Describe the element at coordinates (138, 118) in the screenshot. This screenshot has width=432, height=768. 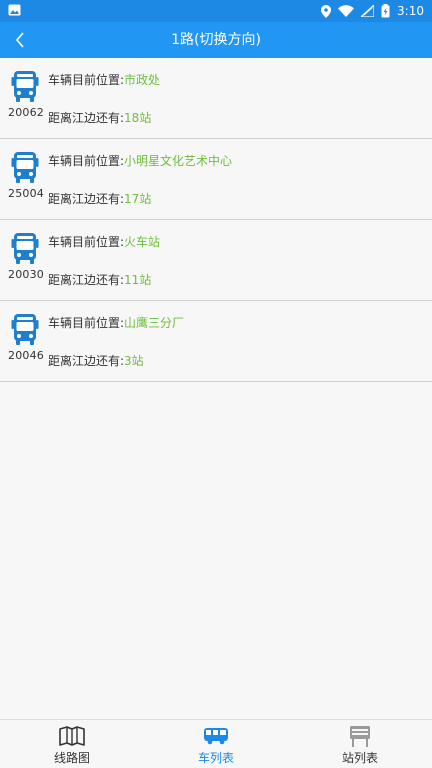
I see `distance-value: 18站` at that location.